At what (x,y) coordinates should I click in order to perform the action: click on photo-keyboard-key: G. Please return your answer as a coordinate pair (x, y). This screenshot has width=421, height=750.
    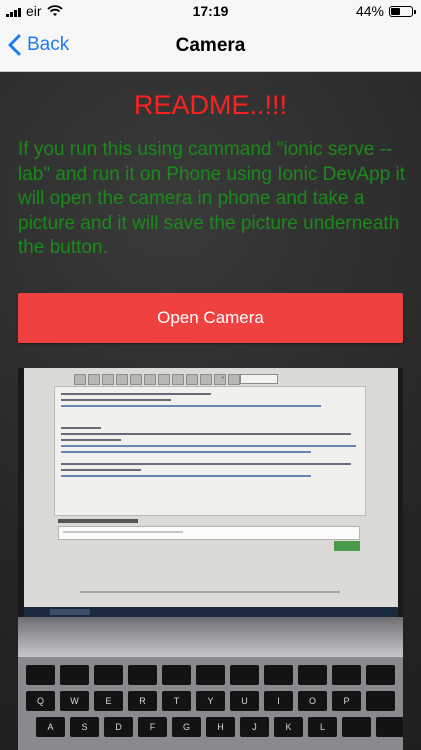
    Looking at the image, I should click on (186, 727).